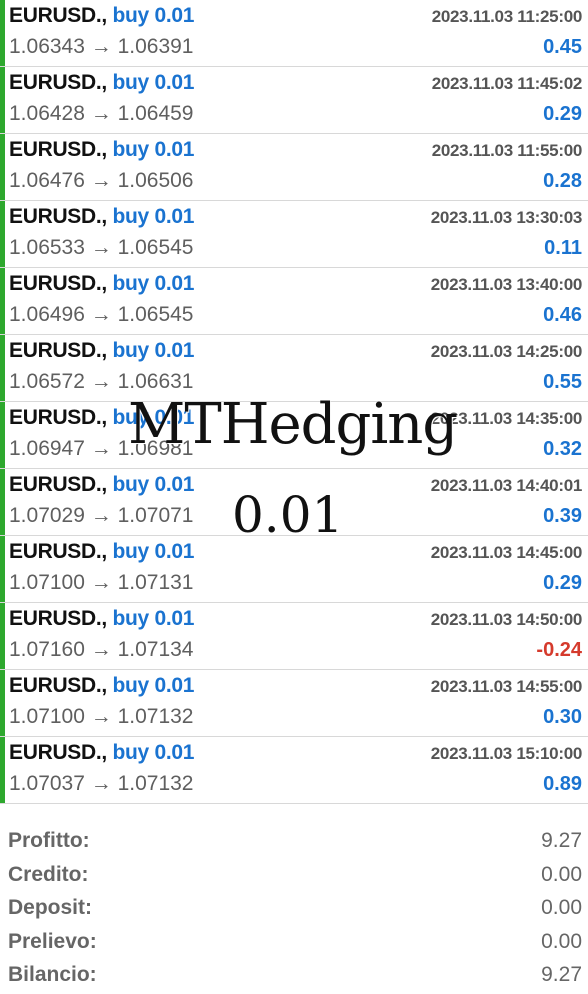 This screenshot has height=994, width=588. What do you see at coordinates (507, 150) in the screenshot?
I see `trade-time: 2023.11.03 11:55:00` at bounding box center [507, 150].